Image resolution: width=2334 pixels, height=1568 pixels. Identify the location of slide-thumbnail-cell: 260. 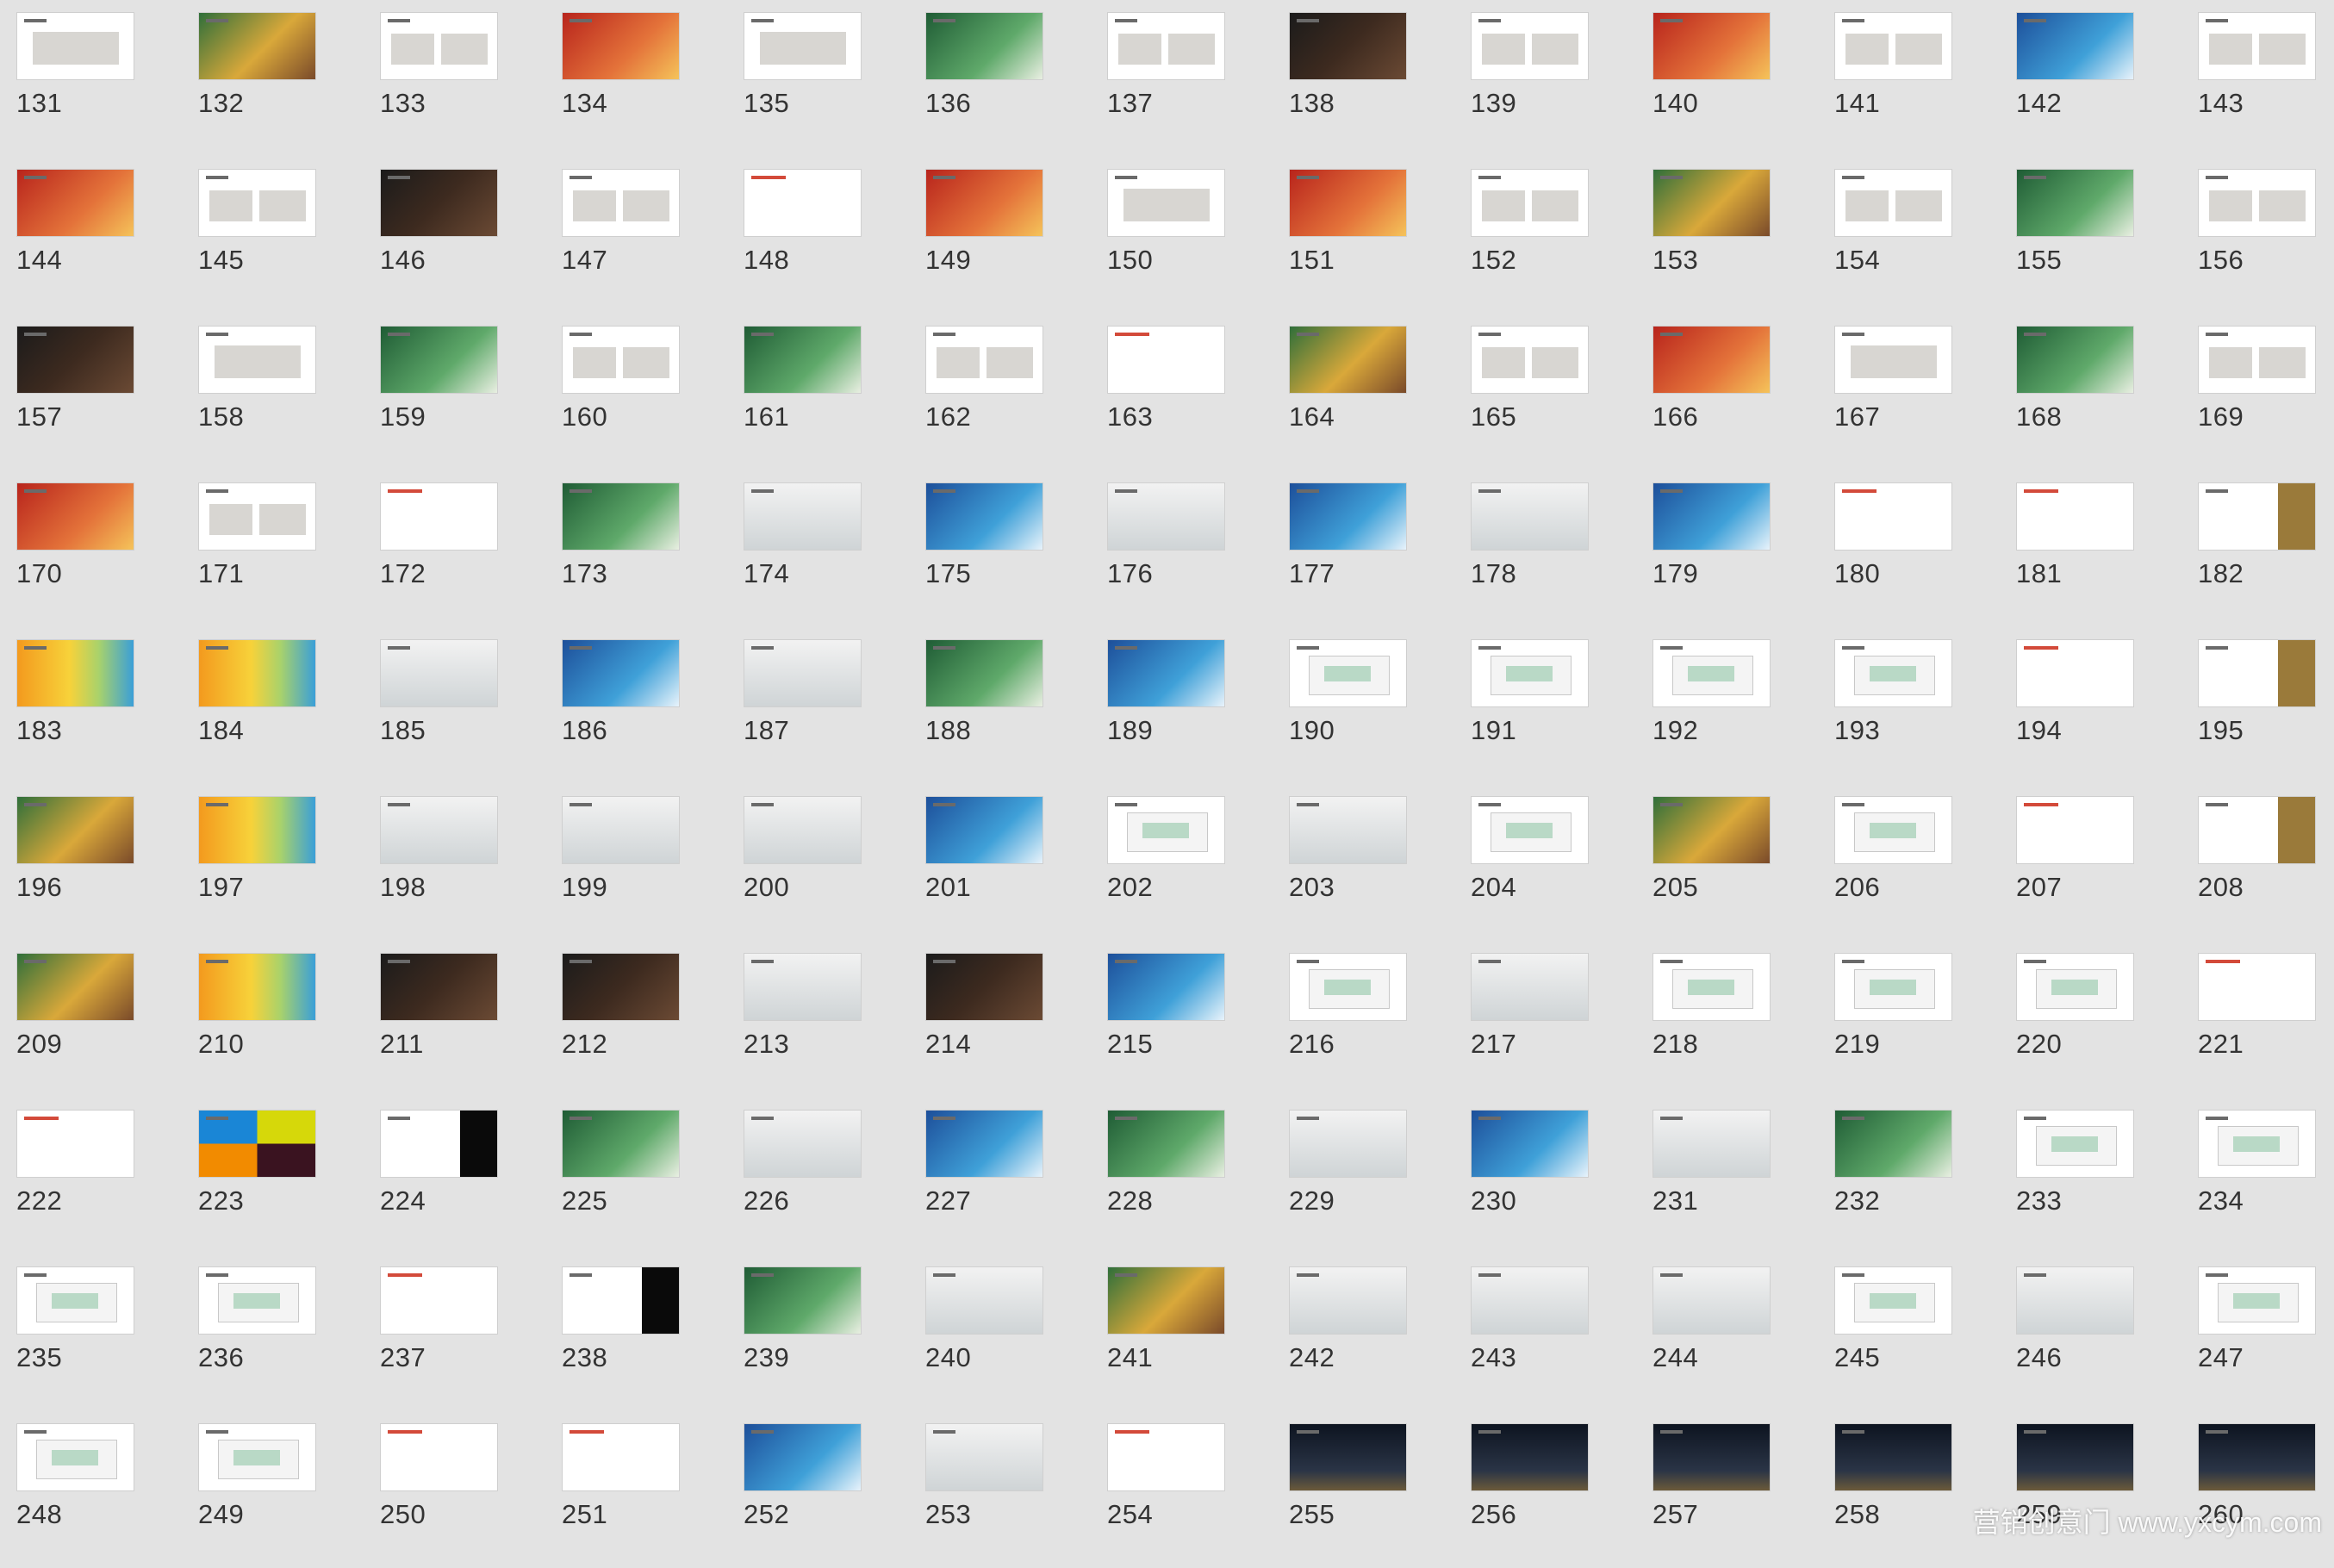
(2258, 1490).